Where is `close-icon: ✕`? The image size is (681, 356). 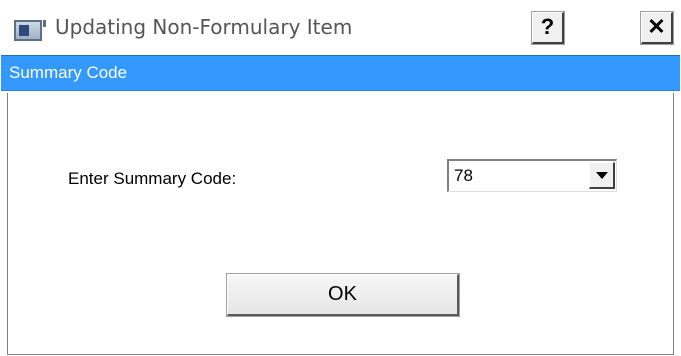 close-icon: ✕ is located at coordinates (656, 26).